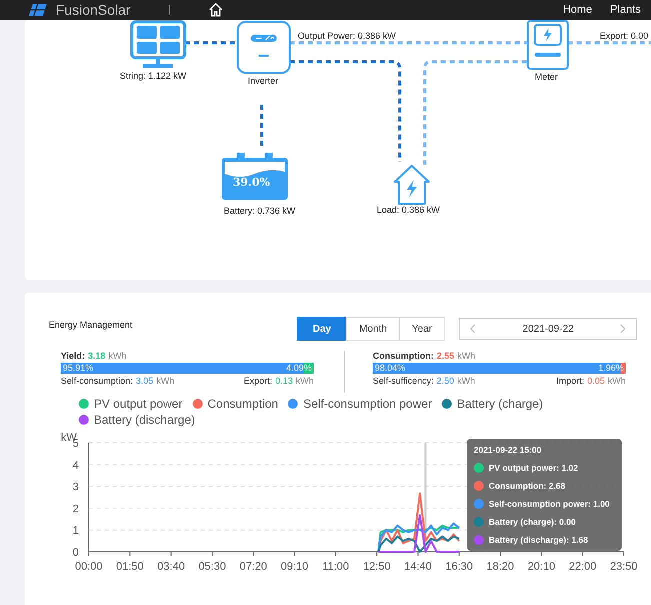 The width and height of the screenshot is (651, 605). Describe the element at coordinates (75, 466) in the screenshot. I see `y-tick-label: 4` at that location.